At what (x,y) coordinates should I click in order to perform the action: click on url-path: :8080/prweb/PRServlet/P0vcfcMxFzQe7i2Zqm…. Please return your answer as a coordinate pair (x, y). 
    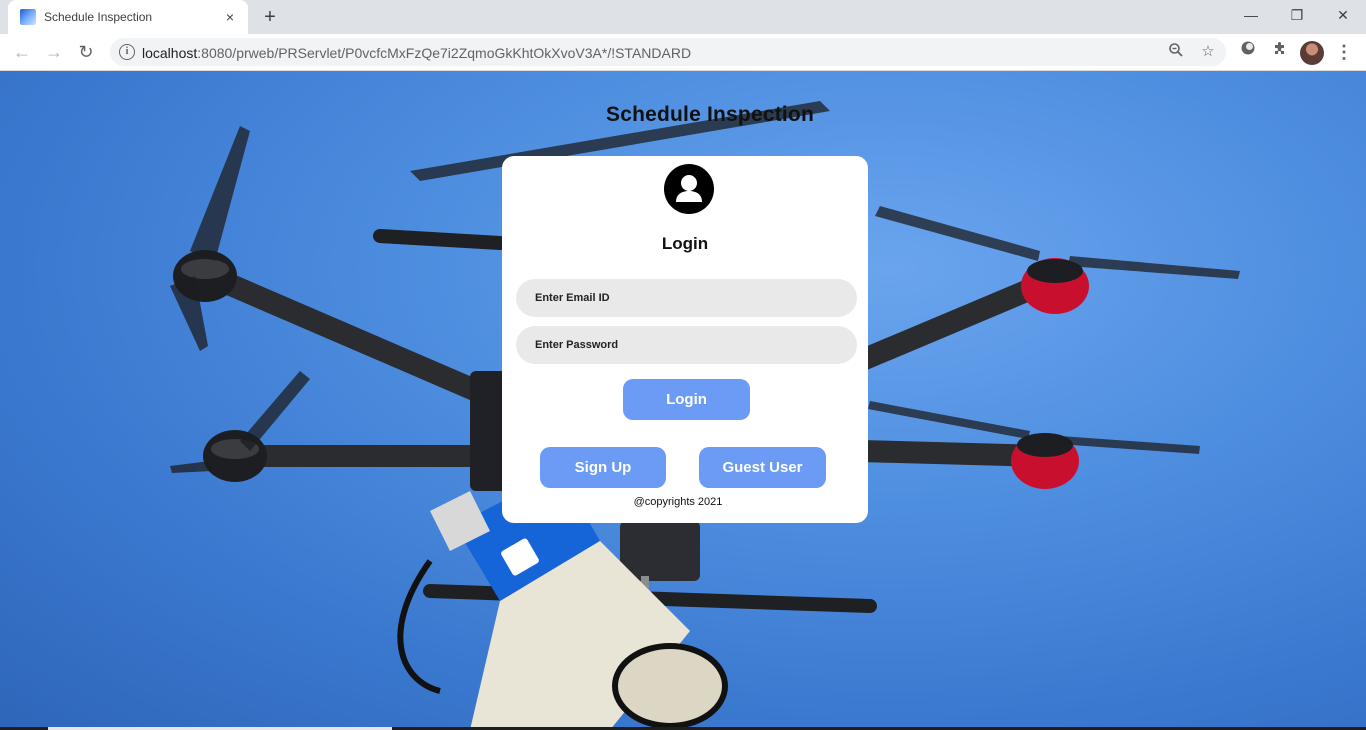
    Looking at the image, I should click on (444, 53).